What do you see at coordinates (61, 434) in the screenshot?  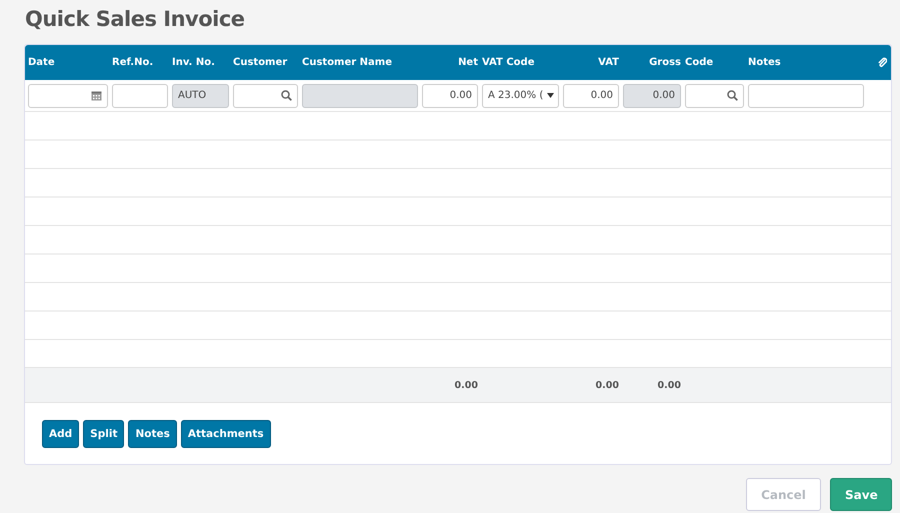 I see `action-button: Add` at bounding box center [61, 434].